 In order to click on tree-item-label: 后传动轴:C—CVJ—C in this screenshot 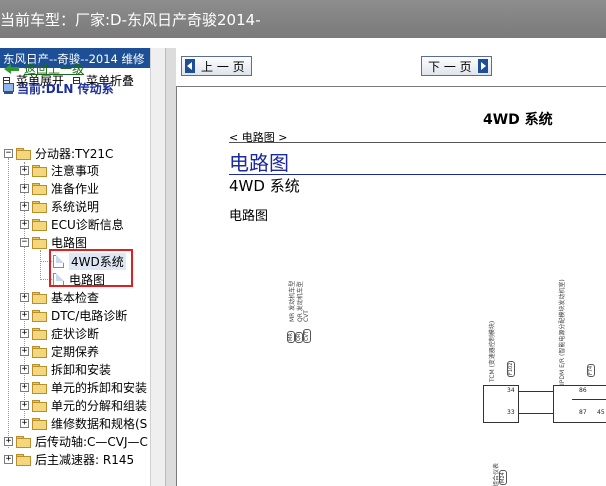, I will do `click(91, 441)`.